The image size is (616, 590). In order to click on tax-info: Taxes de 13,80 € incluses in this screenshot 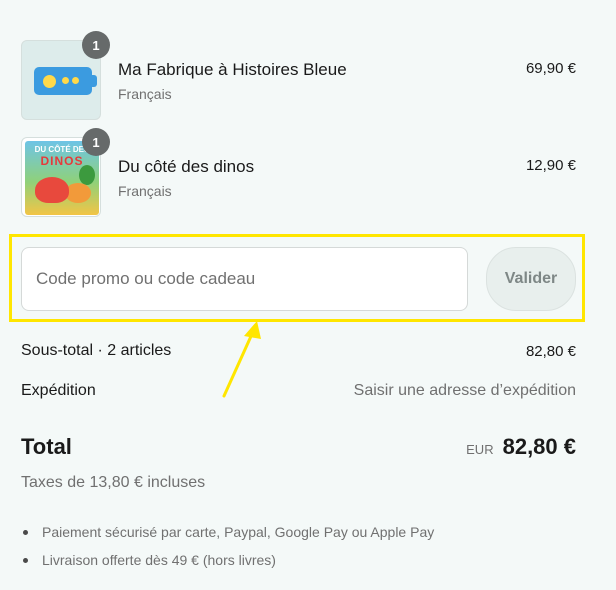, I will do `click(113, 482)`.